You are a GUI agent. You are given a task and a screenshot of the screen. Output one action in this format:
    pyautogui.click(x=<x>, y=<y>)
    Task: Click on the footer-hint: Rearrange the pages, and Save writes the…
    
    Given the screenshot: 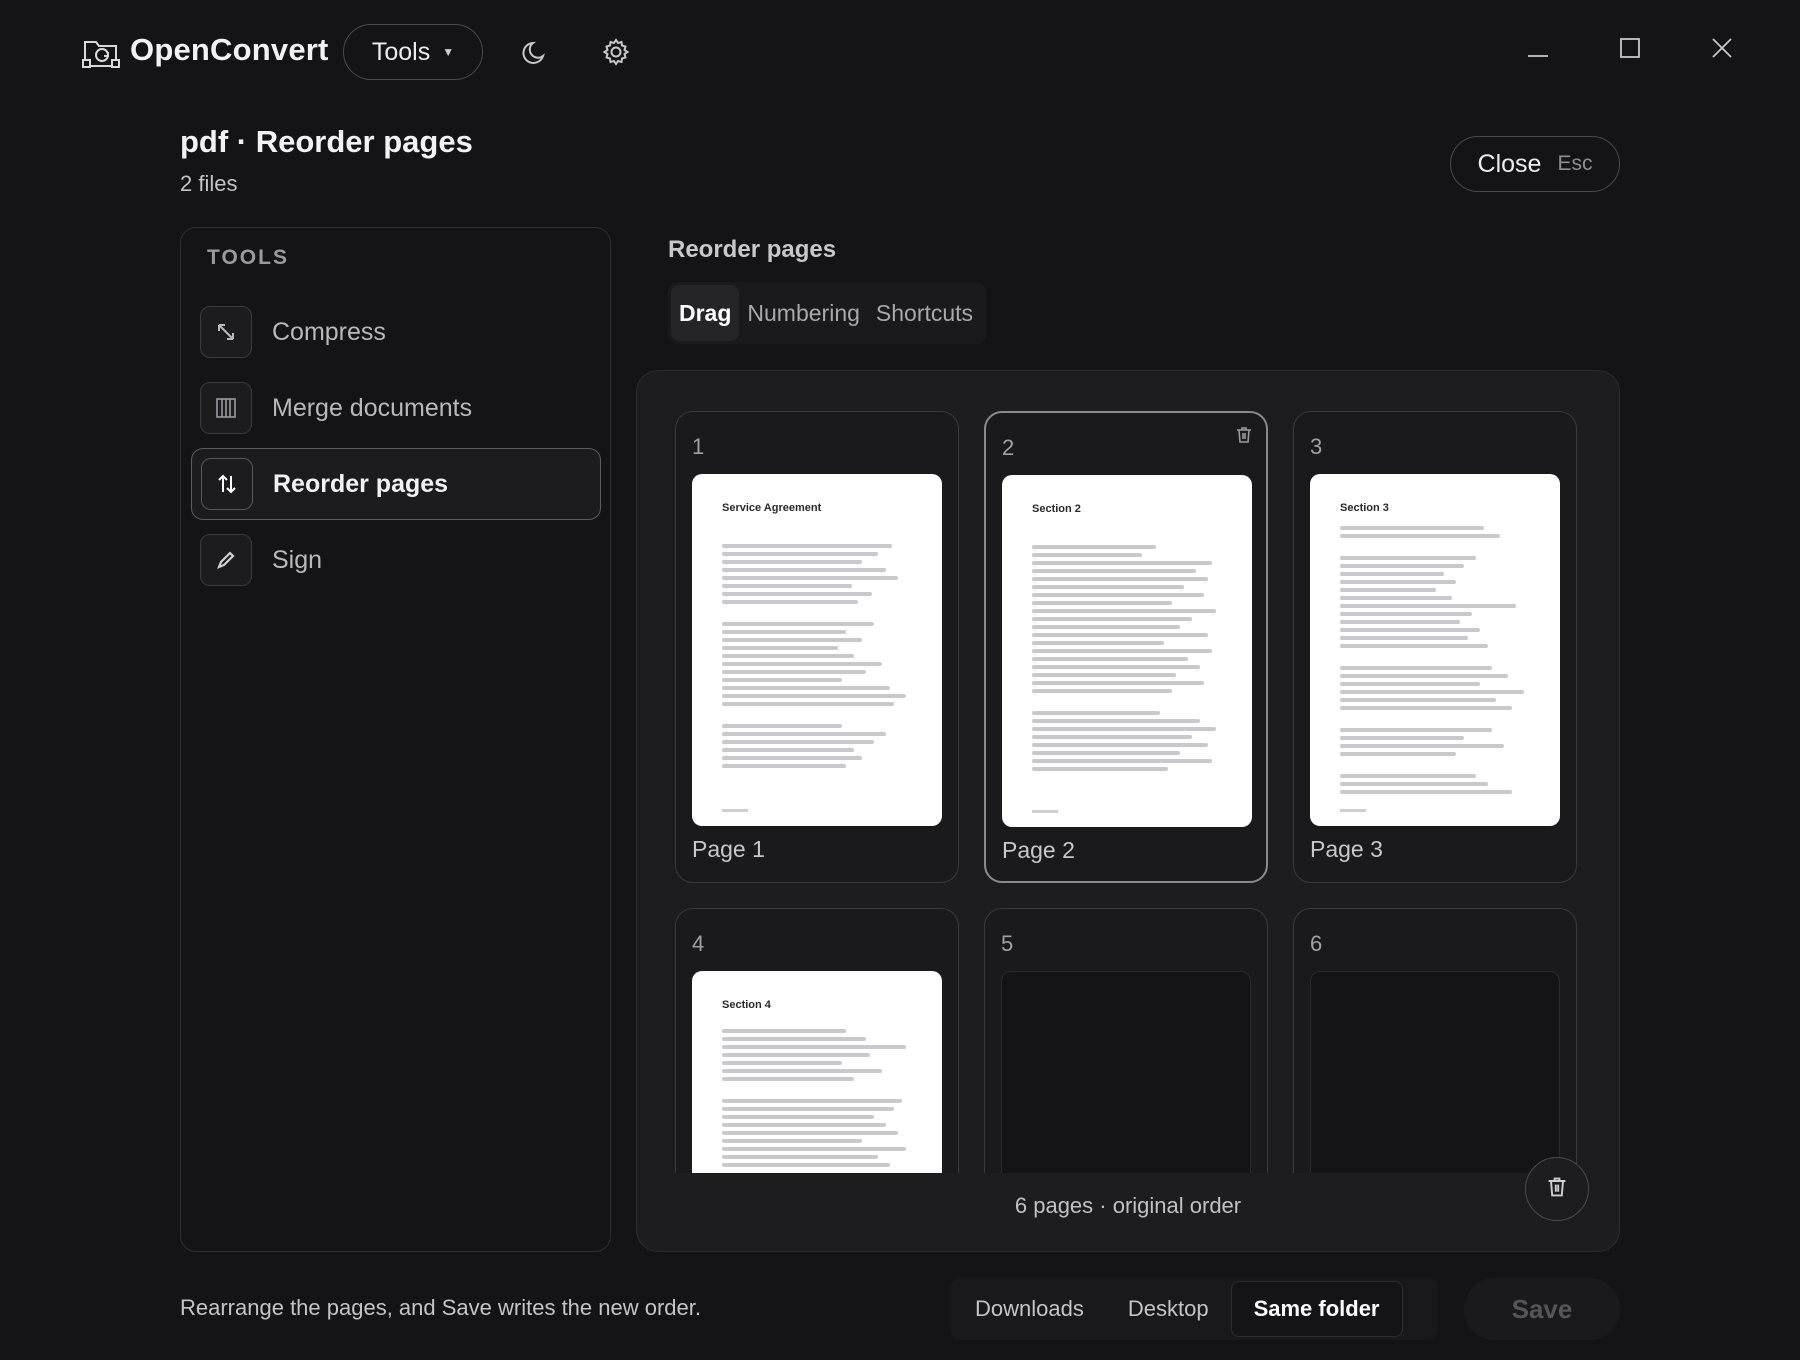 What is the action you would take?
    pyautogui.click(x=440, y=1307)
    